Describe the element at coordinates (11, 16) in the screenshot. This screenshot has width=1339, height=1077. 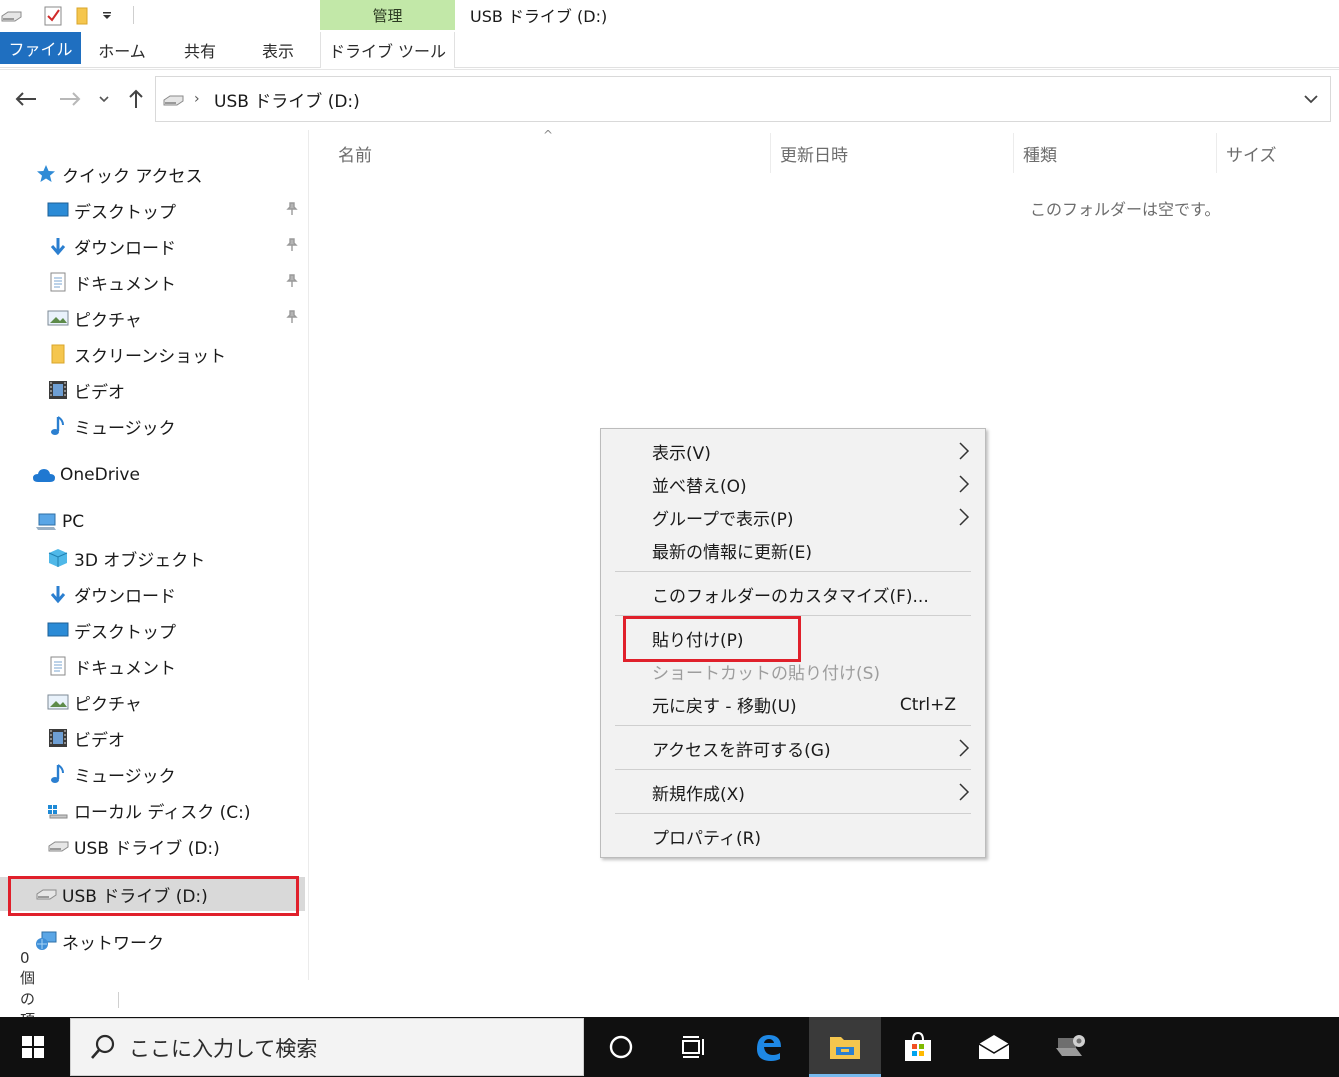
I see `drive-icon` at that location.